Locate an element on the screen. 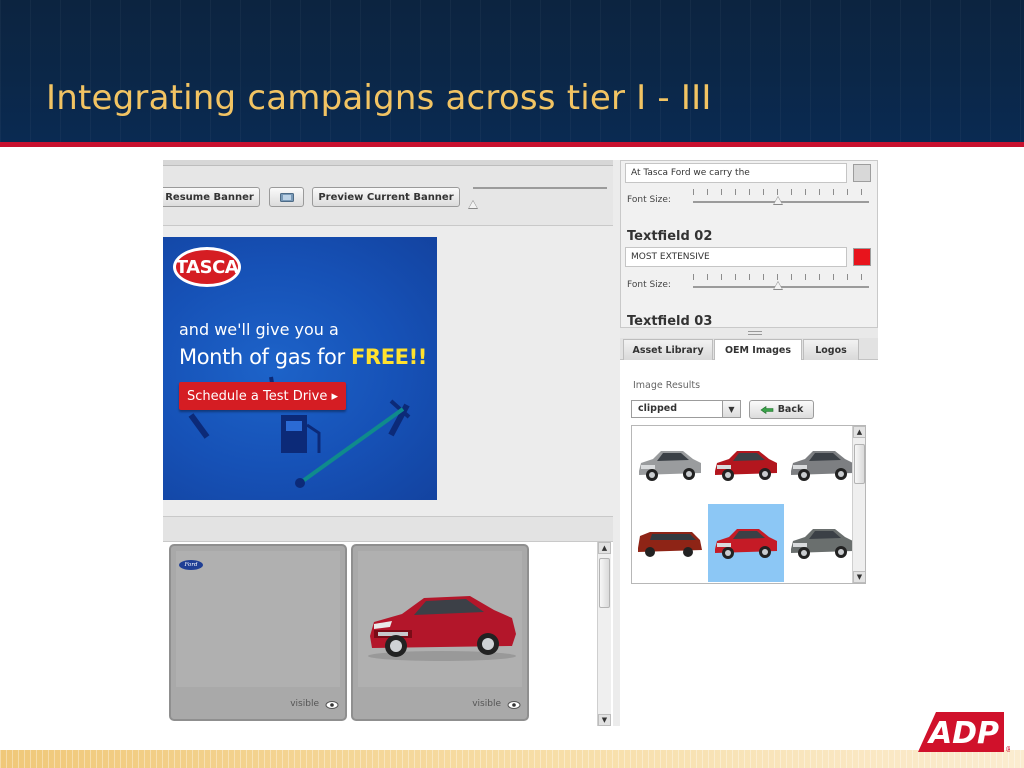  oem-images-panel: Image Results clipped ▼ Back ▲ ▼ is located at coordinates (749, 543).